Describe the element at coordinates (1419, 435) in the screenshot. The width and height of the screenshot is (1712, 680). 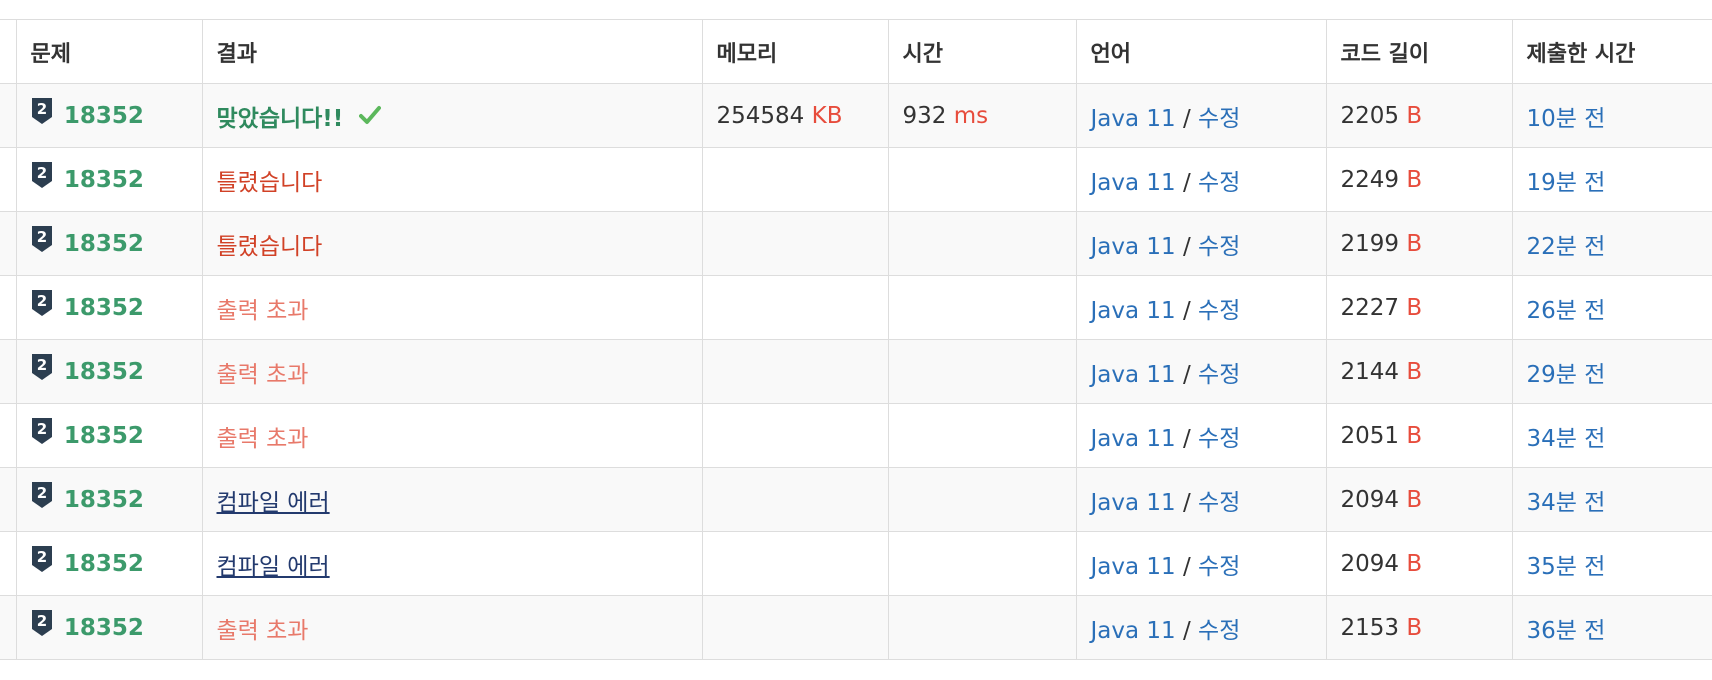
I see `code-length-cell: 2051 B` at that location.